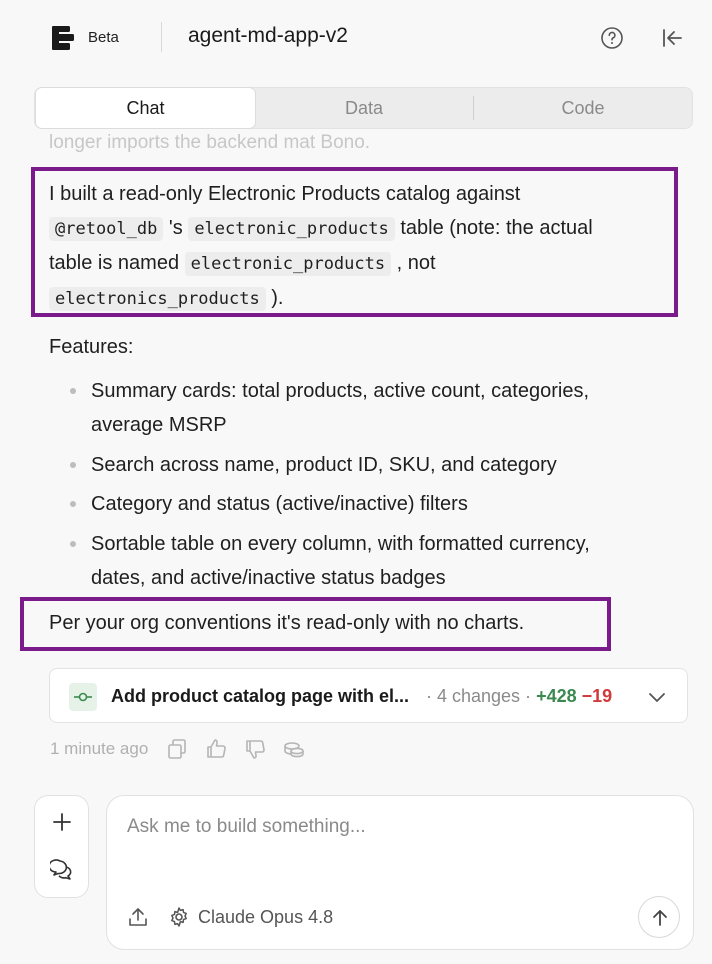  I want to click on arrow-up-icon, so click(660, 918).